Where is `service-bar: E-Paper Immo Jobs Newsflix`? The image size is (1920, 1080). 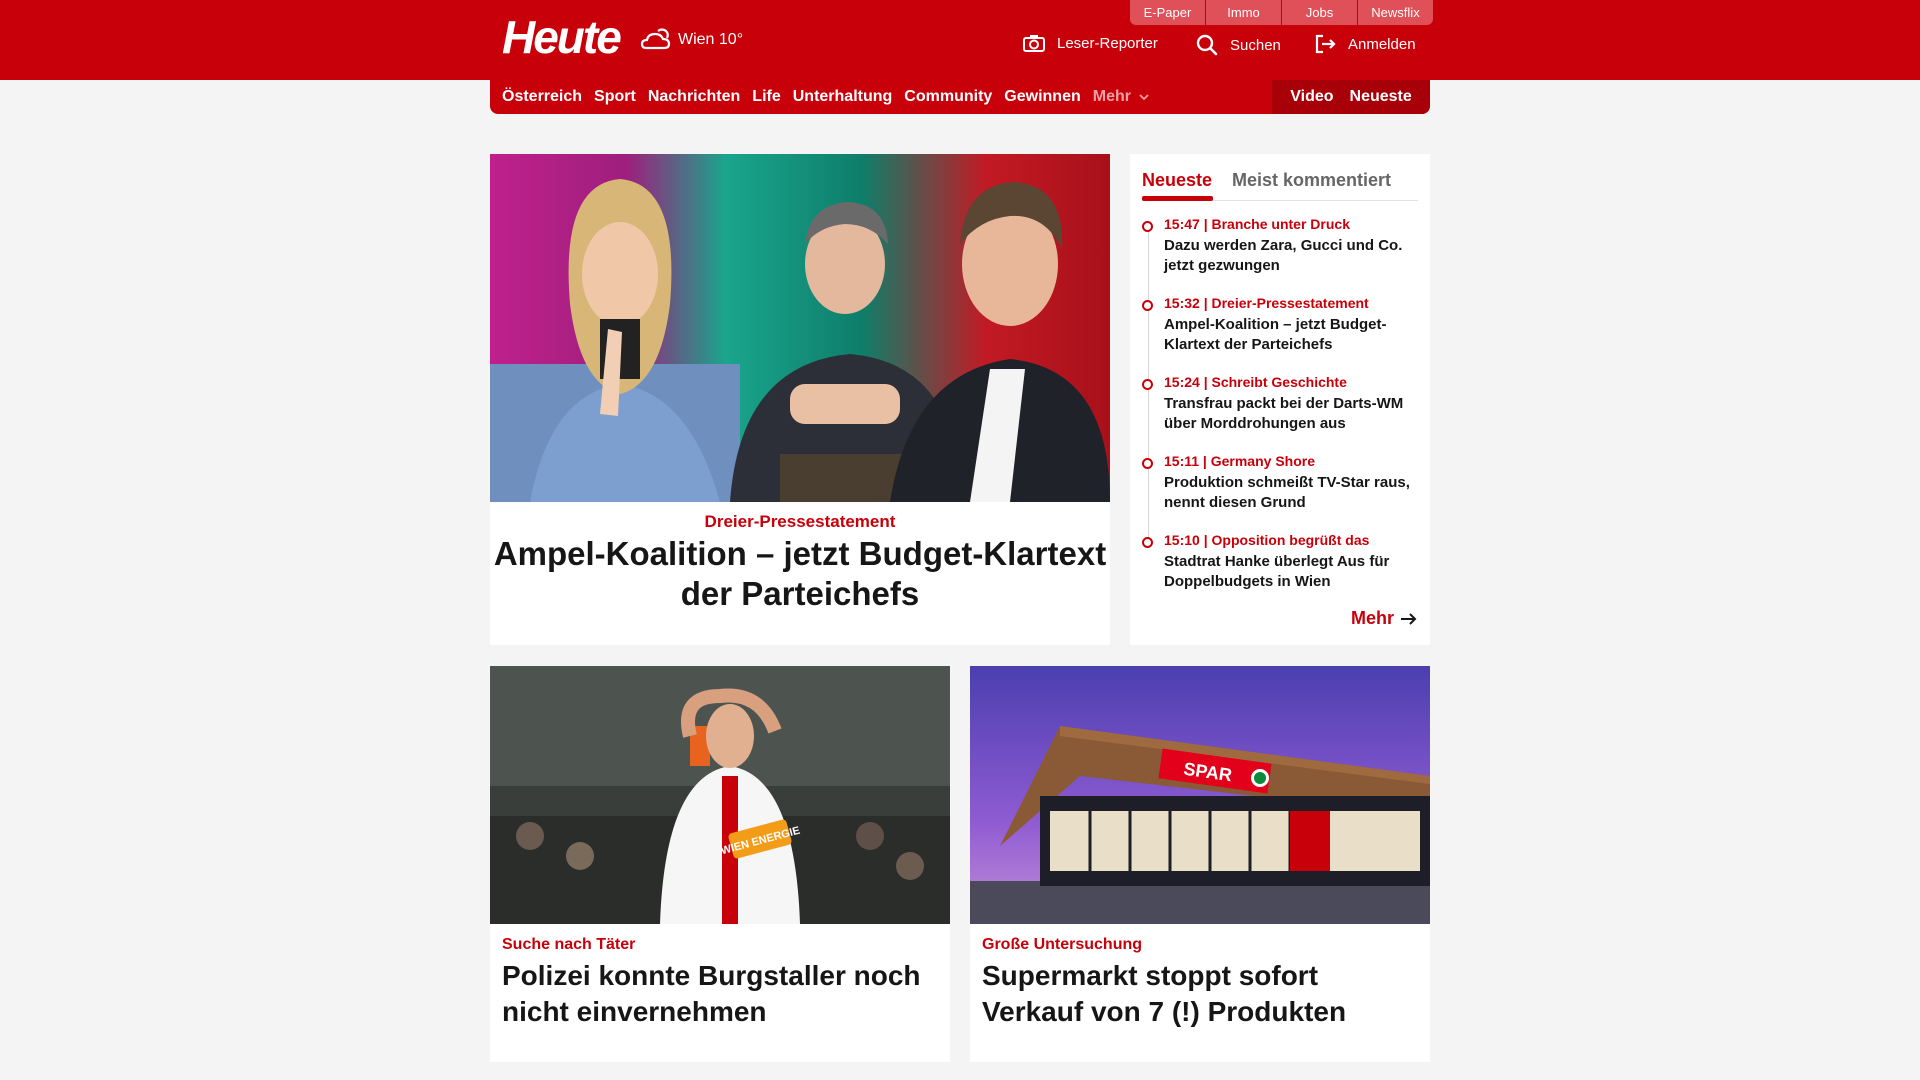
service-bar: E-Paper Immo Jobs Newsflix is located at coordinates (1281, 12).